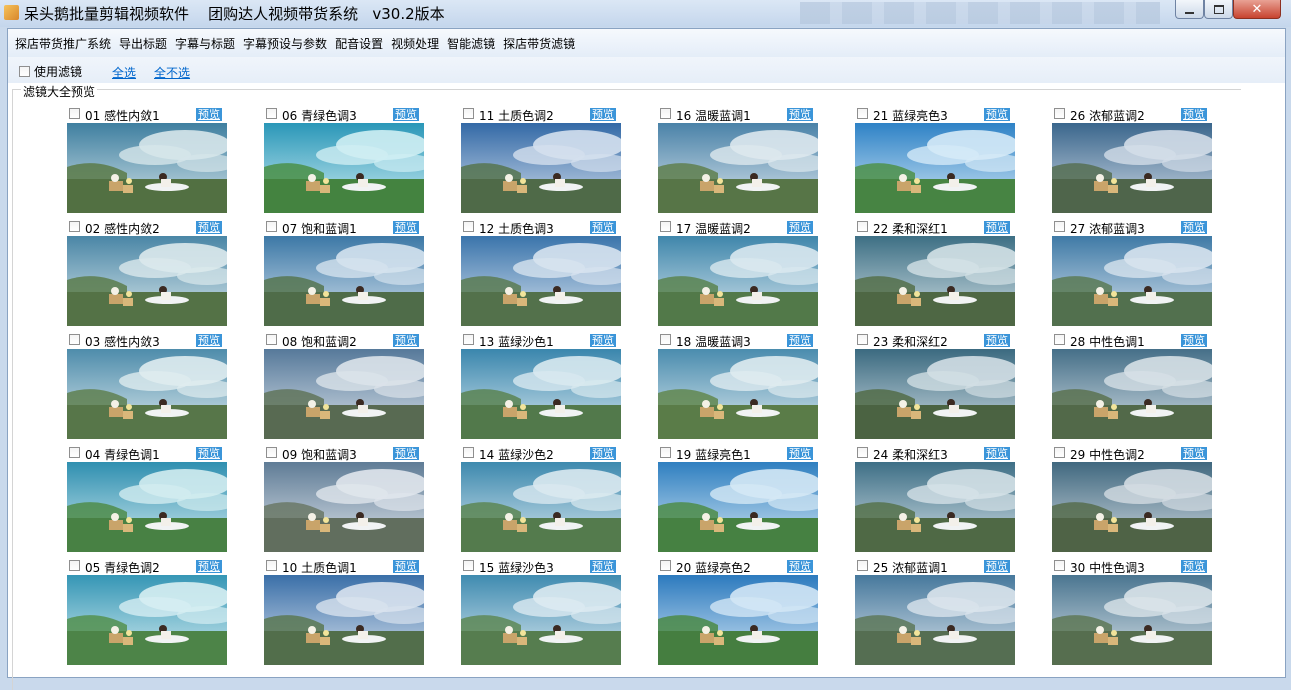 Image resolution: width=1291 pixels, height=690 pixels. What do you see at coordinates (205, 43) in the screenshot?
I see `tab-subtitle-title: 字幕与标题` at bounding box center [205, 43].